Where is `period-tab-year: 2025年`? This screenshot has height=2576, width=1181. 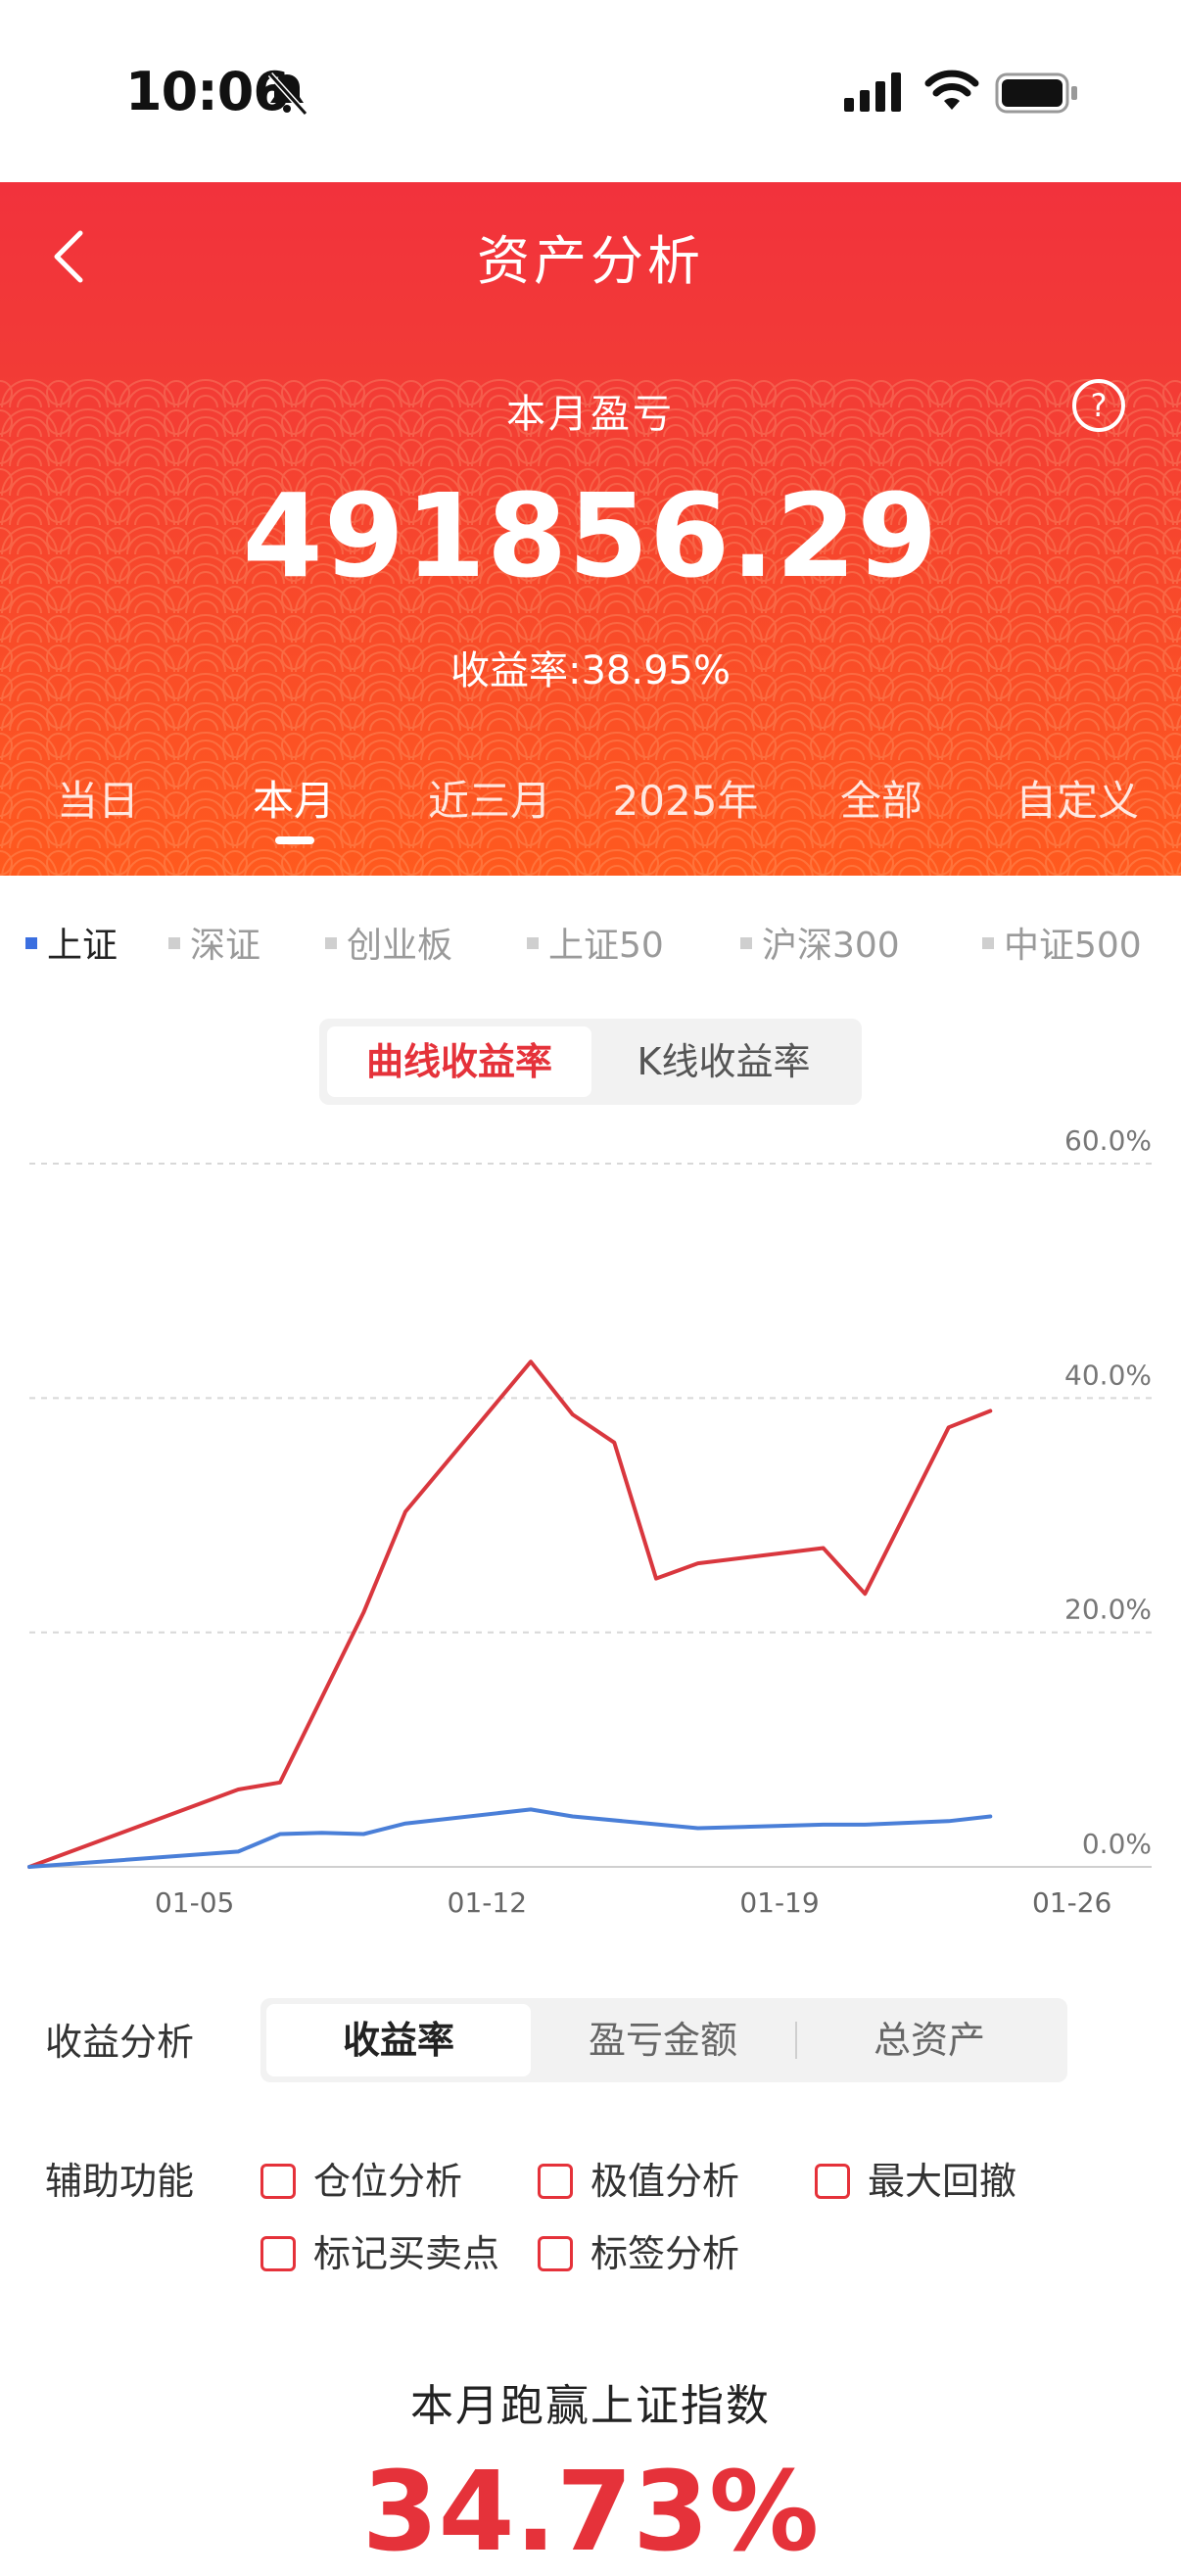
period-tab-year: 2025年 is located at coordinates (686, 798).